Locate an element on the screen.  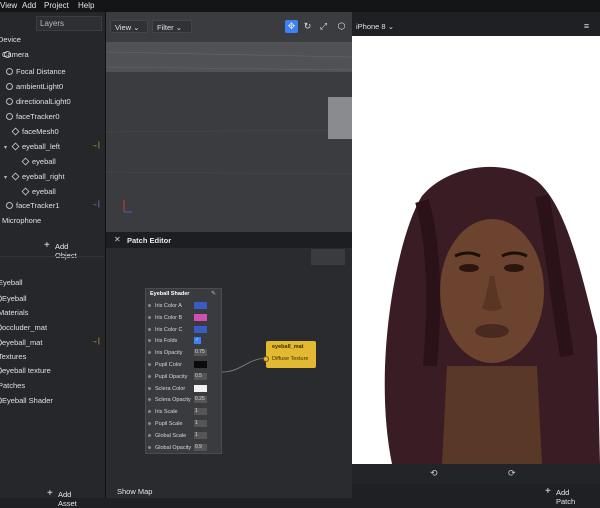
asset-section-materials: Materials is located at coordinates (52, 313).